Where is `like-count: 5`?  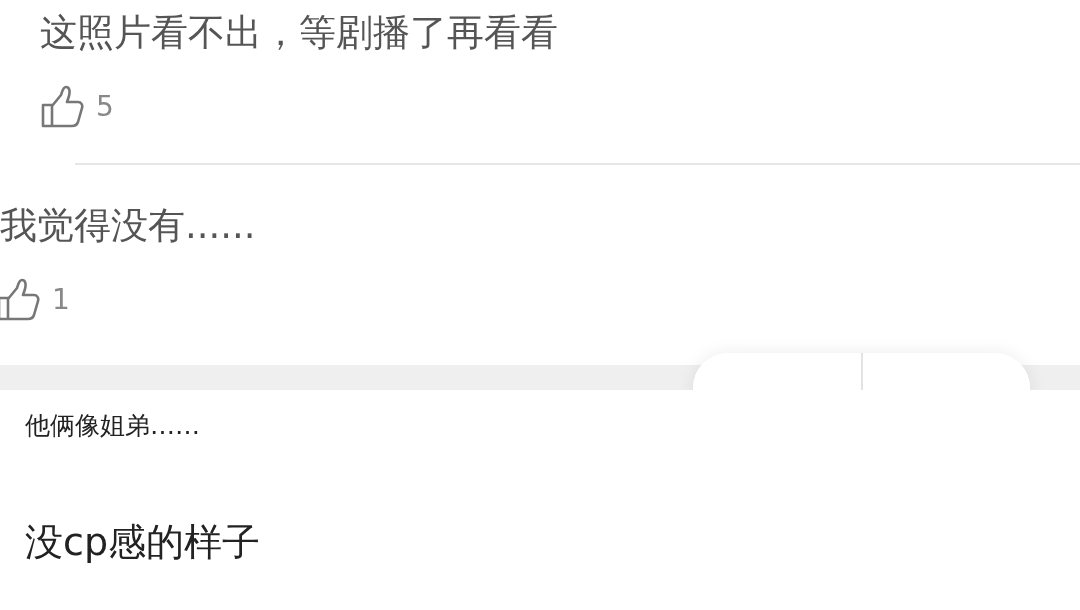
like-count: 5 is located at coordinates (105, 107).